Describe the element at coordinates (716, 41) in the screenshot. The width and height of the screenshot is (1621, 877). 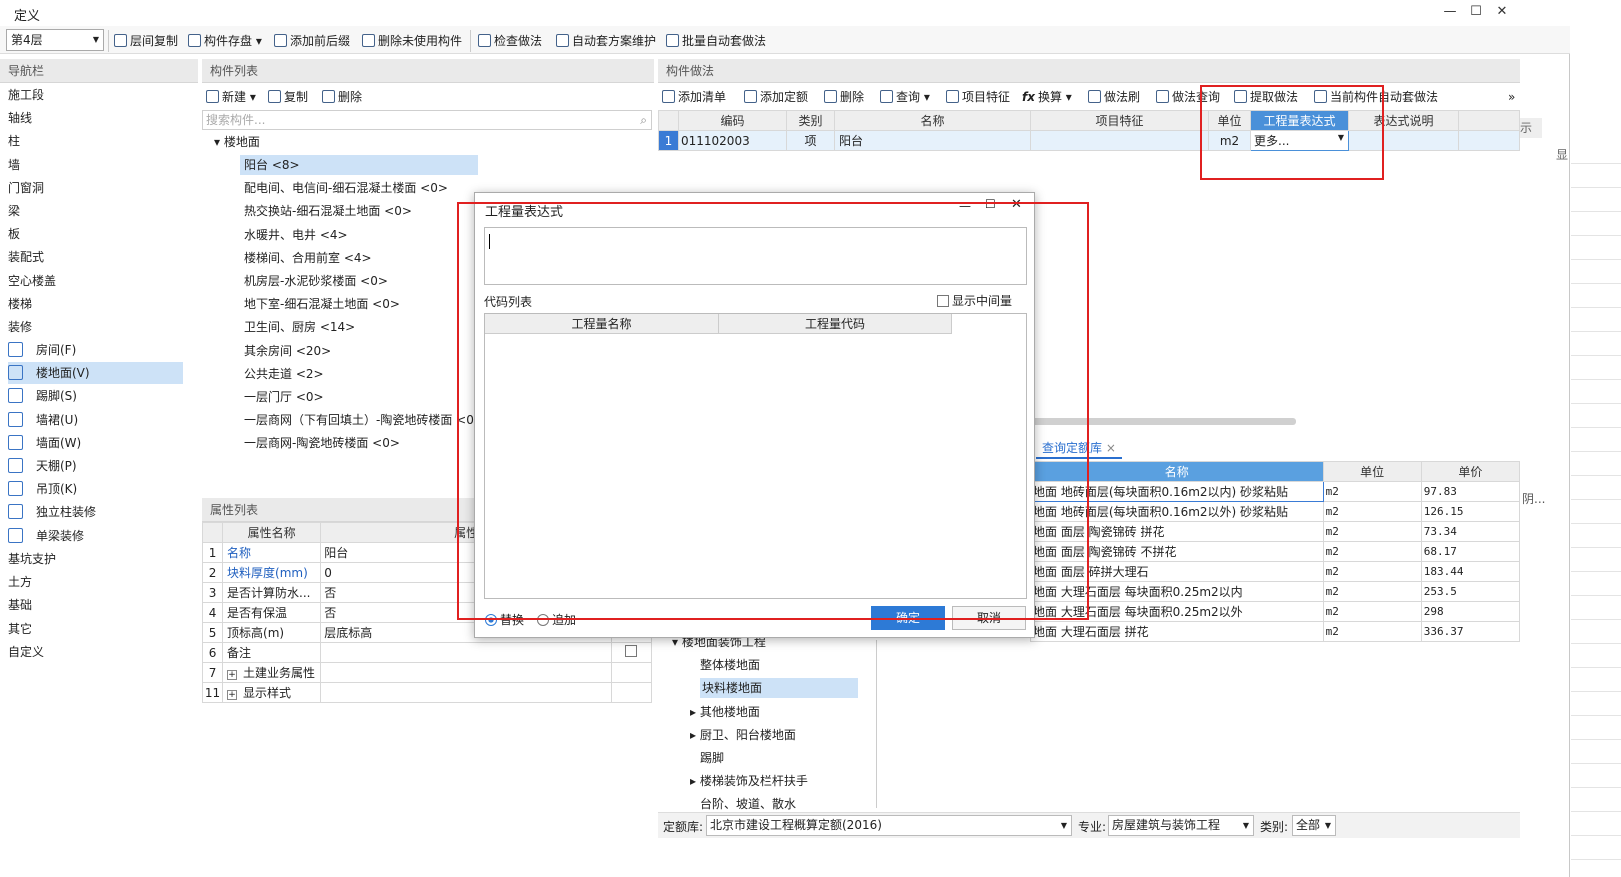
I see `batch-auto-button: 批量自动套做法` at that location.